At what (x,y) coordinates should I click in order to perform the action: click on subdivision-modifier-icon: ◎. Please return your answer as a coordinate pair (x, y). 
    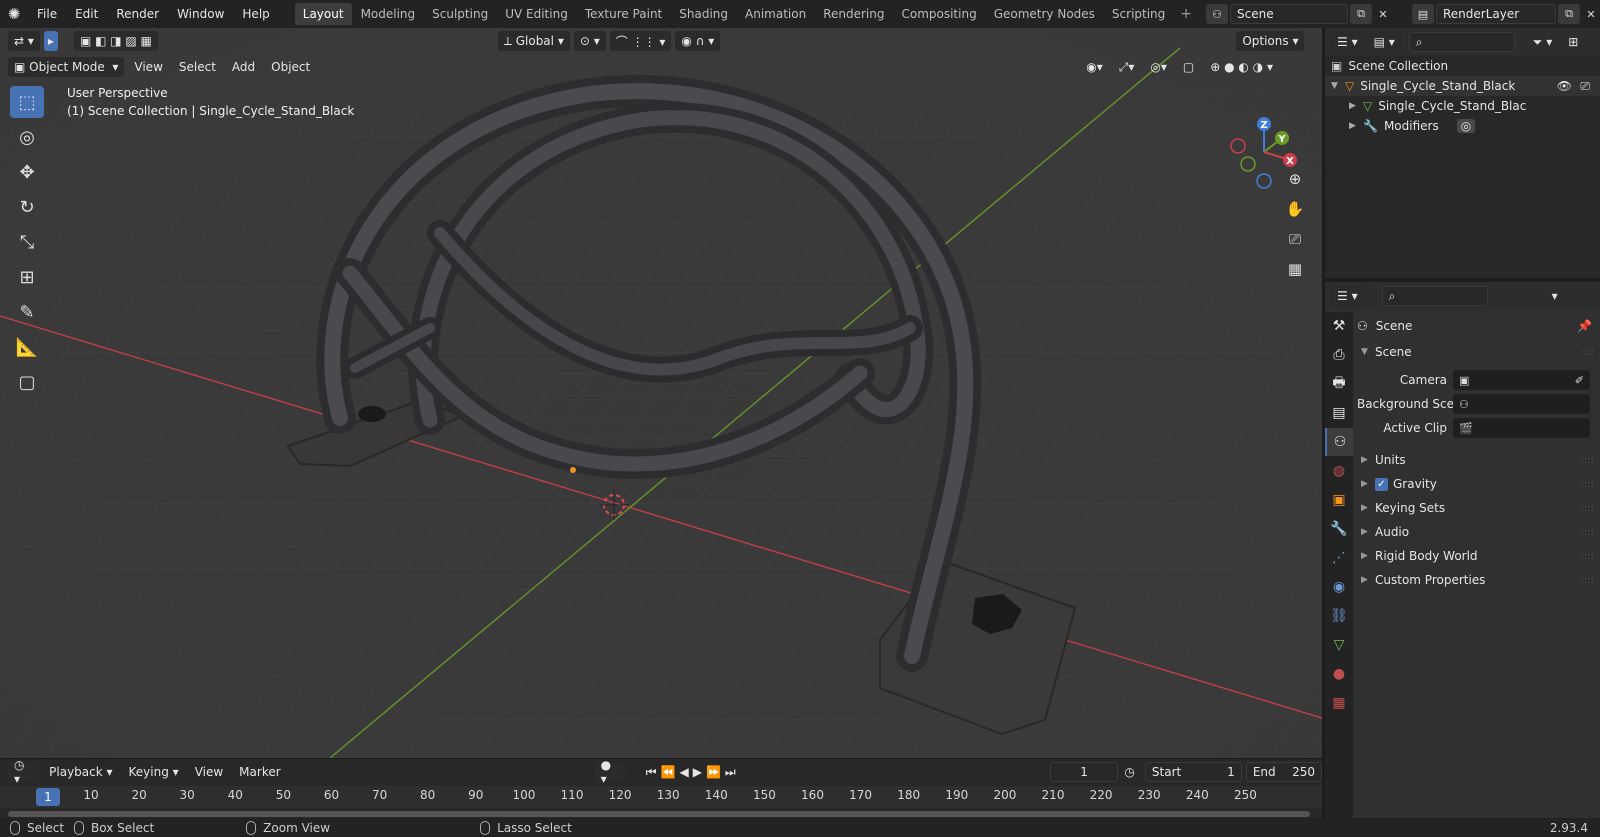
    Looking at the image, I should click on (1466, 126).